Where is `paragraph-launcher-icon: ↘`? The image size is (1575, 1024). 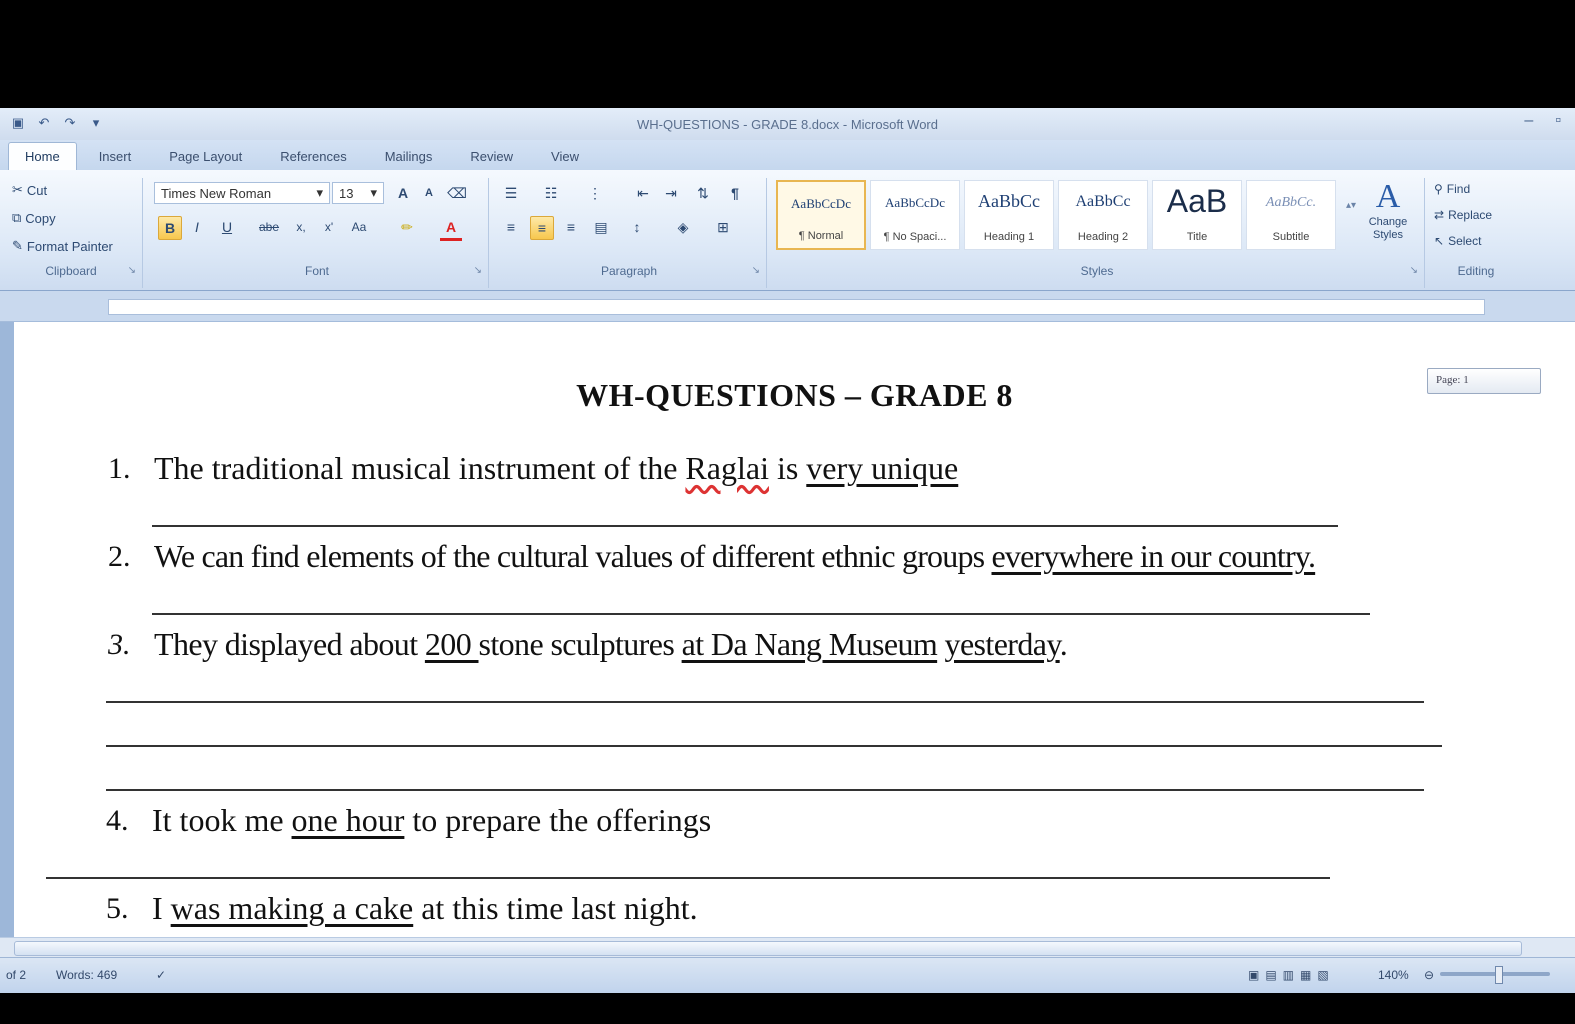
paragraph-launcher-icon: ↘ is located at coordinates (756, 270).